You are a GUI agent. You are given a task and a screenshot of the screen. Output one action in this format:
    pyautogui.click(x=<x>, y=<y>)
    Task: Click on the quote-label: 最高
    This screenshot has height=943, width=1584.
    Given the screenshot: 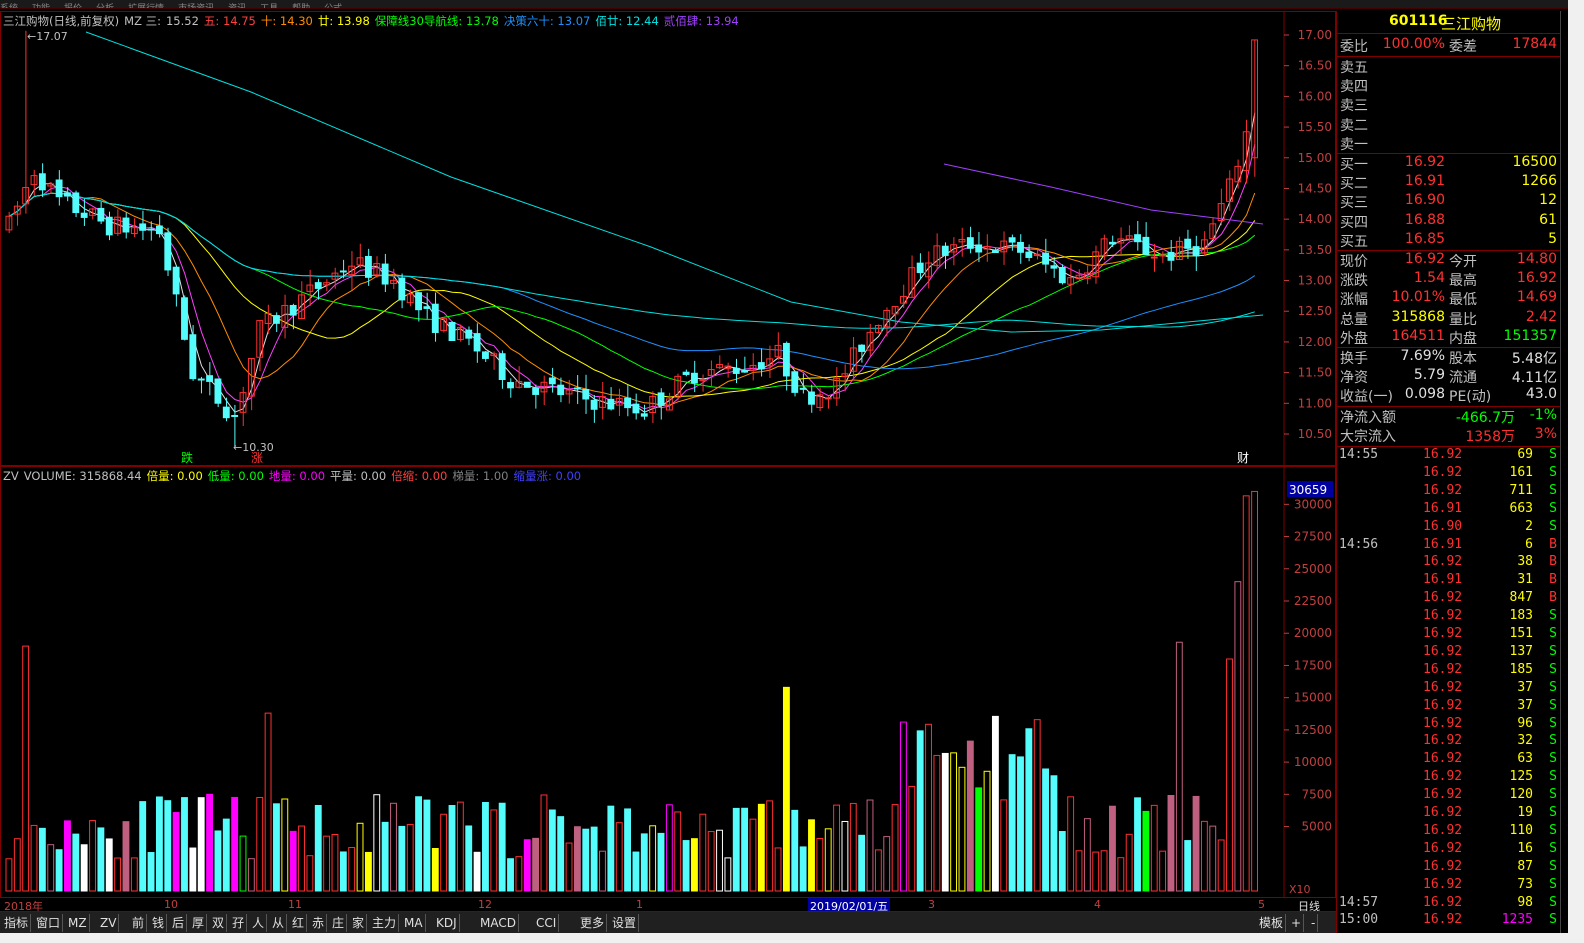 What is the action you would take?
    pyautogui.click(x=1463, y=281)
    